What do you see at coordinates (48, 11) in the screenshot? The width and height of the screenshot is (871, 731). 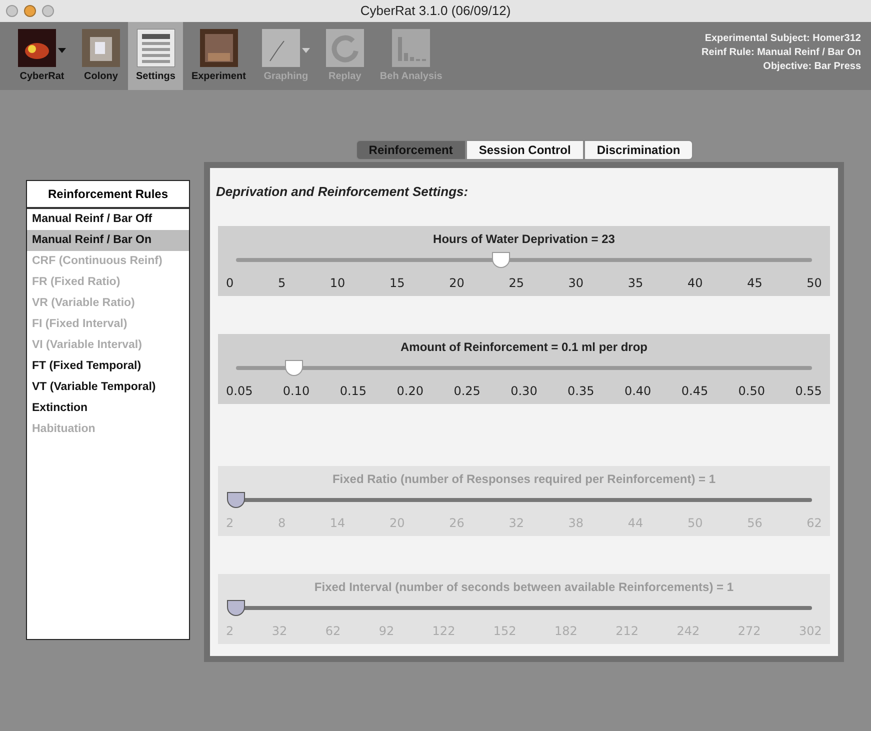 I see `zoom-icon` at bounding box center [48, 11].